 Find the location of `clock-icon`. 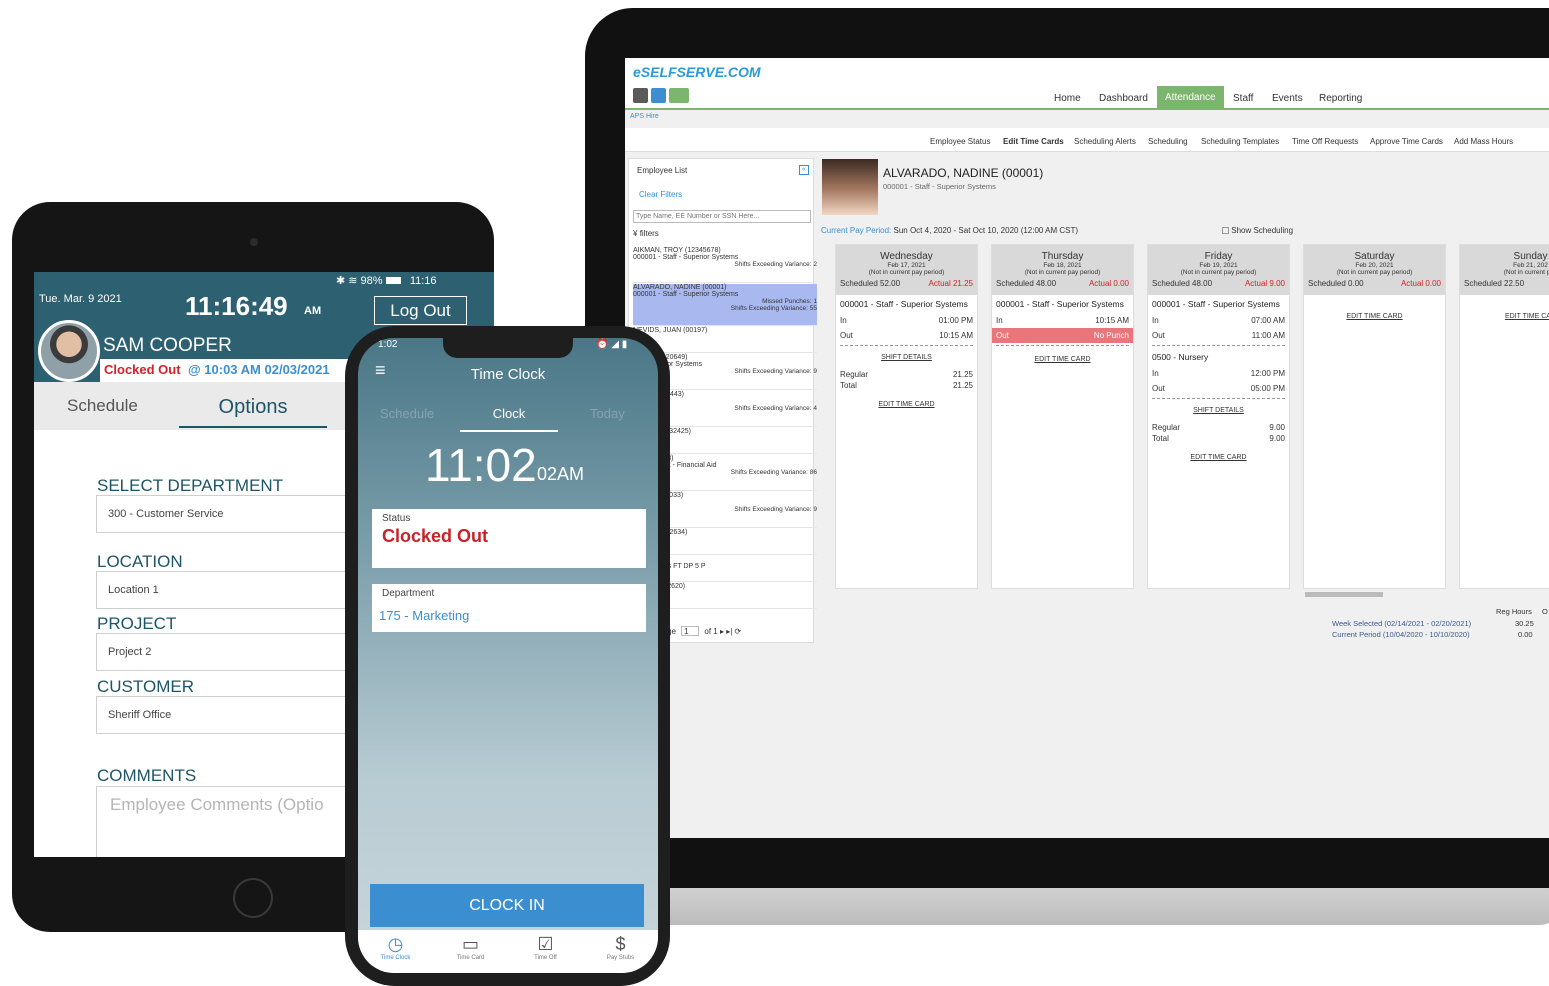

clock-icon is located at coordinates (658, 95).